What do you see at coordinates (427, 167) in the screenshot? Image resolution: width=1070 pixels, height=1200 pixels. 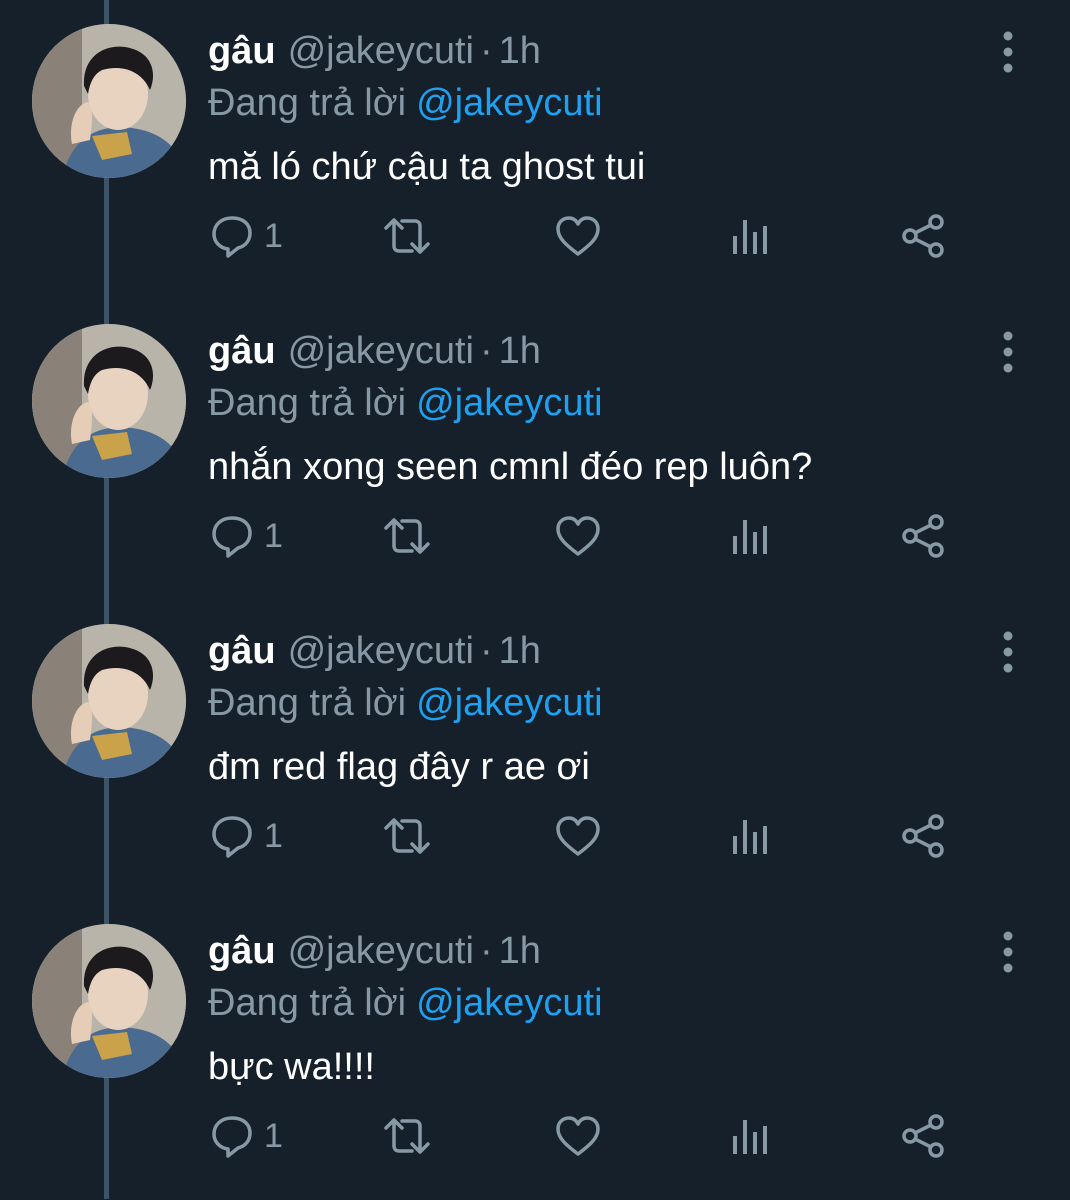 I see `tweet-text: mă ló chứ cậu ta ghost tui` at bounding box center [427, 167].